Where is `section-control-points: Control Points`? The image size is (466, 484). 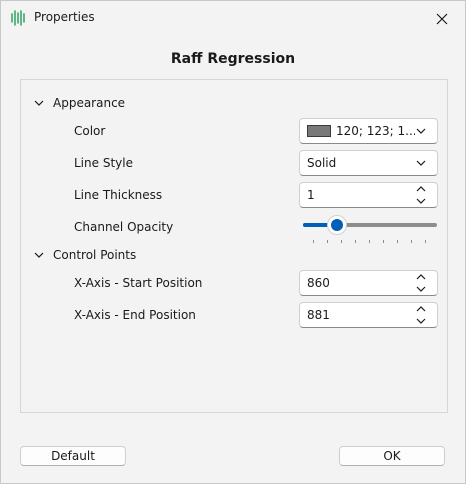 section-control-points: Control Points is located at coordinates (84, 255).